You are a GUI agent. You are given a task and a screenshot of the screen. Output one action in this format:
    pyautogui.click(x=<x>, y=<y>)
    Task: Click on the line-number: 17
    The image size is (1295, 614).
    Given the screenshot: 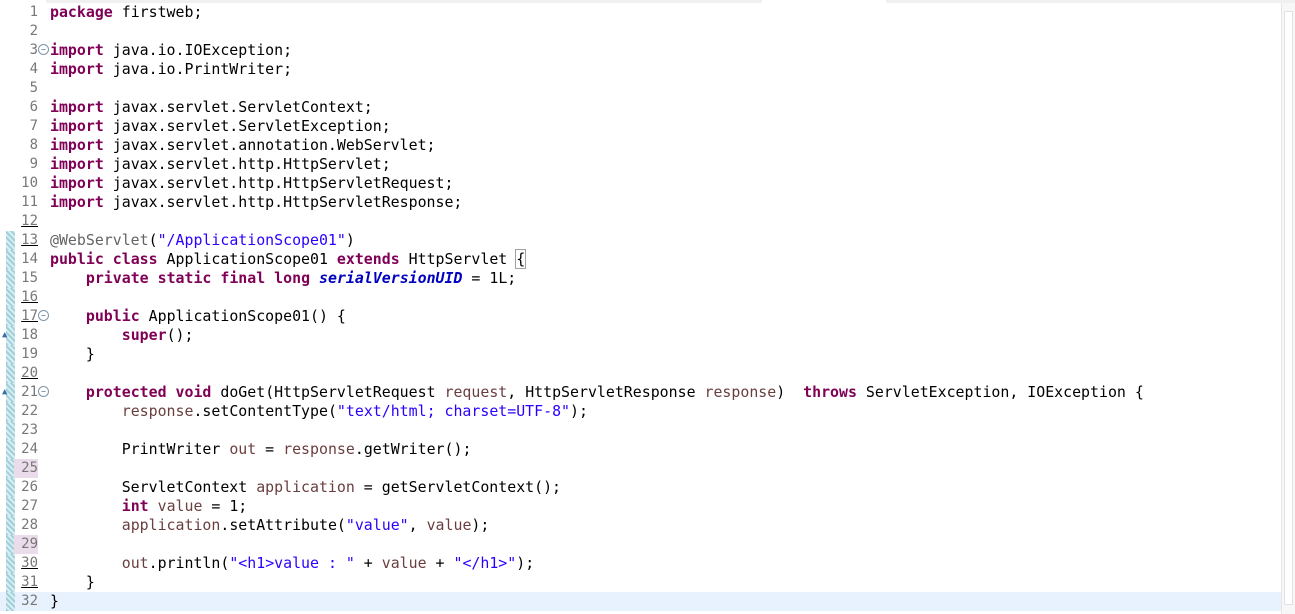 What is the action you would take?
    pyautogui.click(x=29, y=316)
    